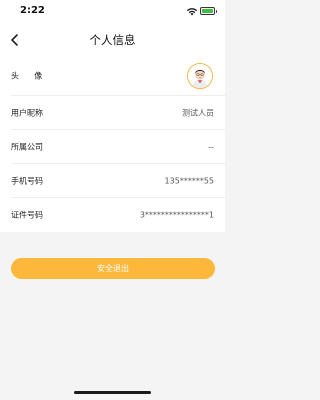 Image resolution: width=320 pixels, height=400 pixels. I want to click on company-value: --, so click(211, 146).